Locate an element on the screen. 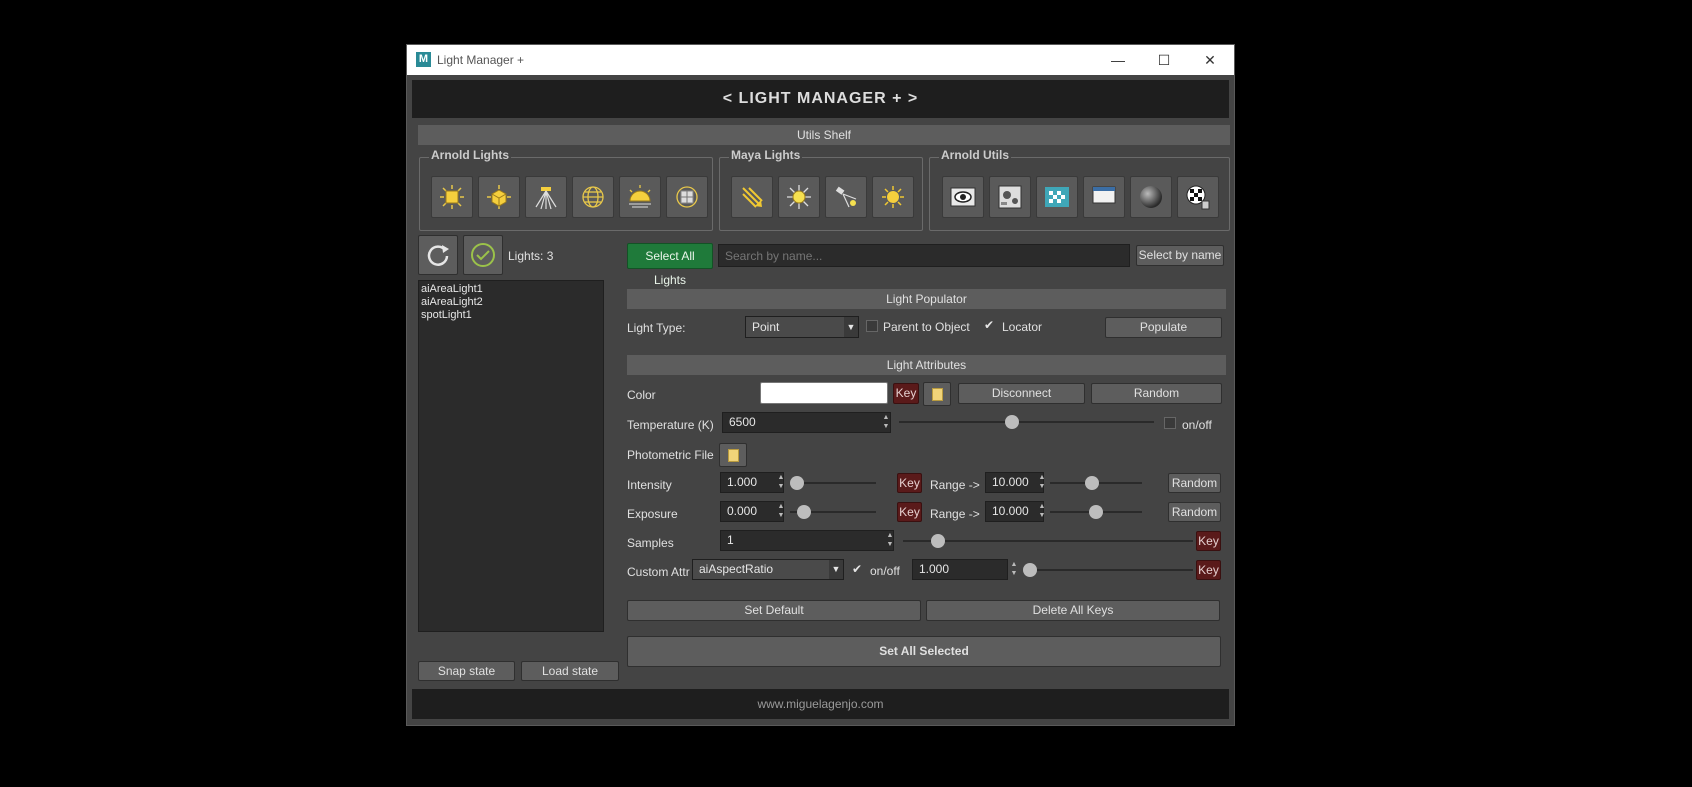 The image size is (1692, 787). light-list-item: aiAreaLight1 is located at coordinates (511, 289).